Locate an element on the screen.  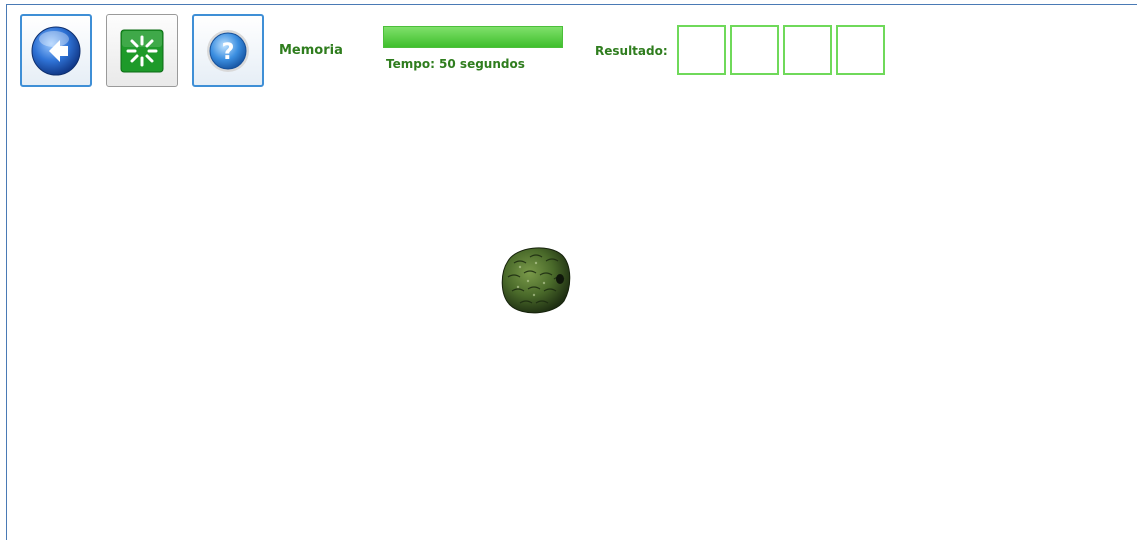
back-button is located at coordinates (56, 50).